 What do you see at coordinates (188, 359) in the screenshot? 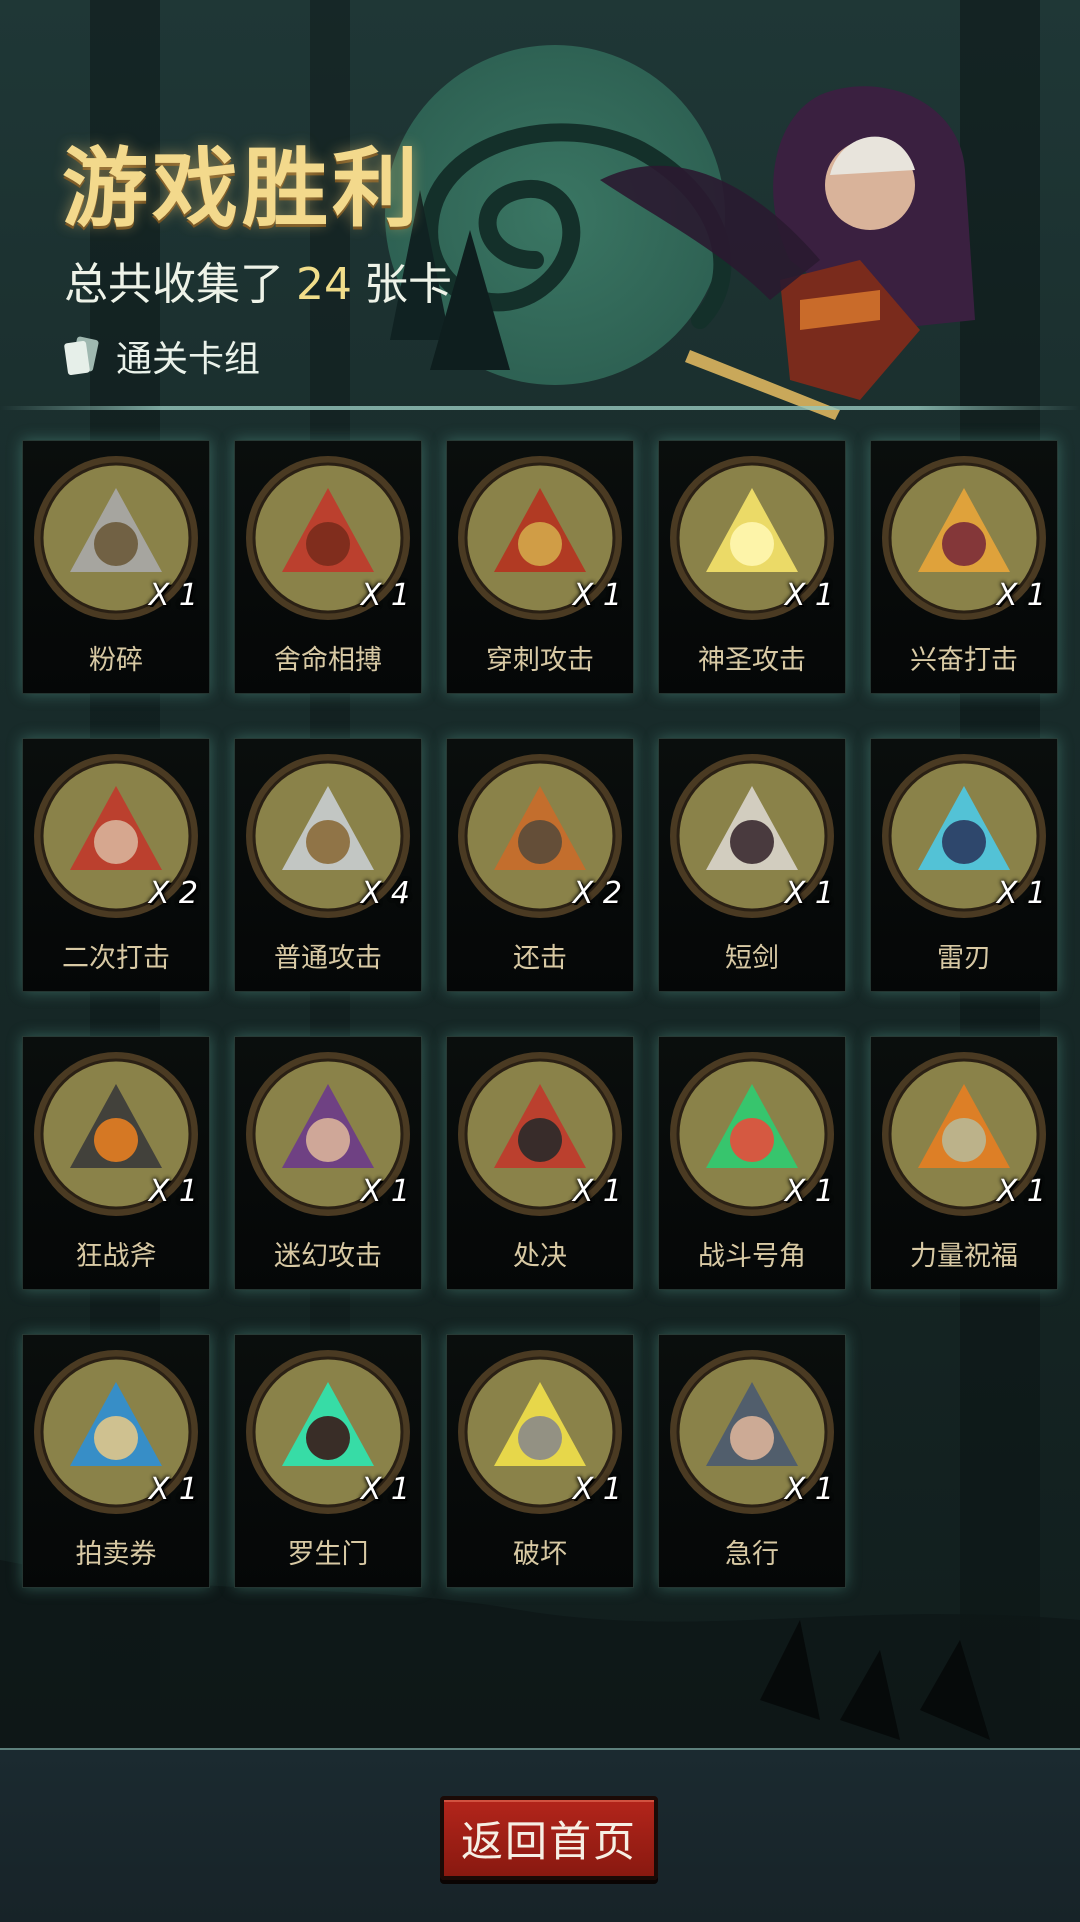
I see `deck-label-text: 通关卡组` at bounding box center [188, 359].